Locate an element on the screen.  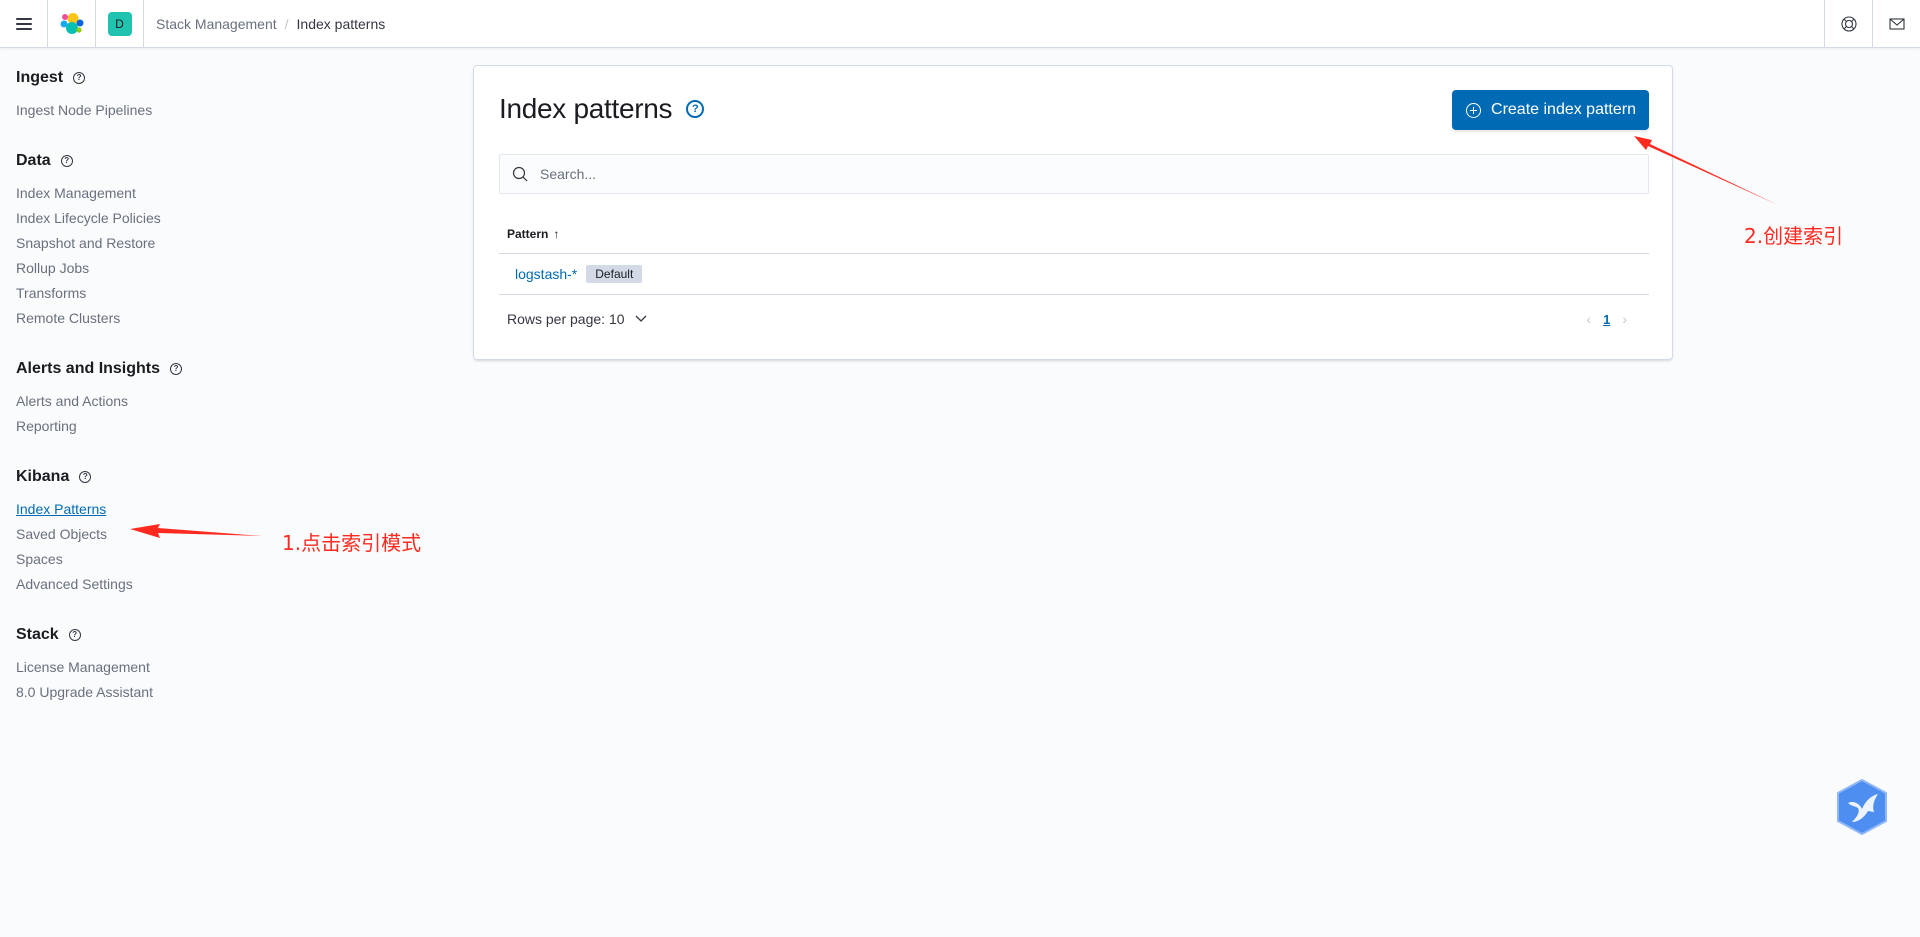
create-button-label: Create index pattern is located at coordinates (1563, 109).